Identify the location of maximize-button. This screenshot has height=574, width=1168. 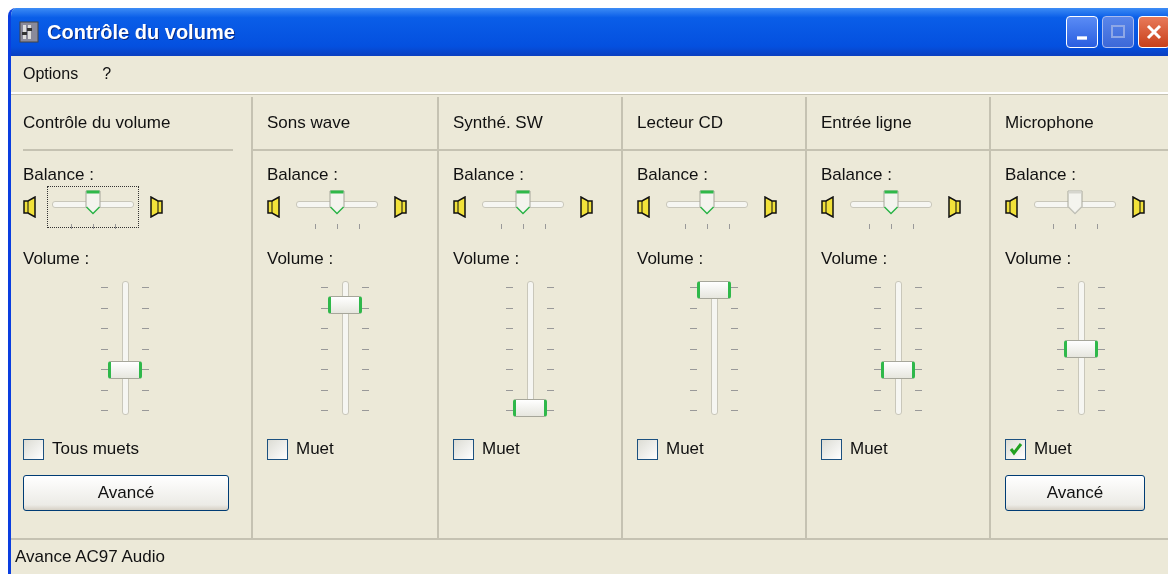
(1118, 32).